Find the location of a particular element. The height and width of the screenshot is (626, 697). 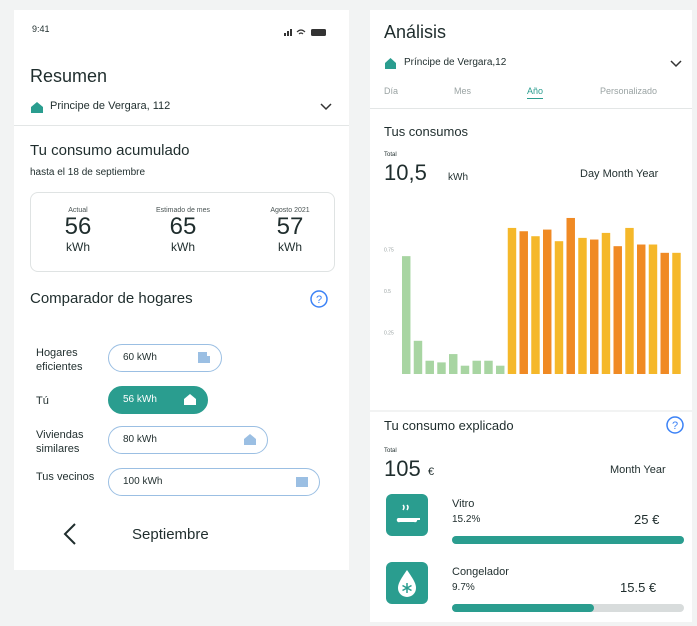

consumos-title: Tus consumos is located at coordinates (426, 131).